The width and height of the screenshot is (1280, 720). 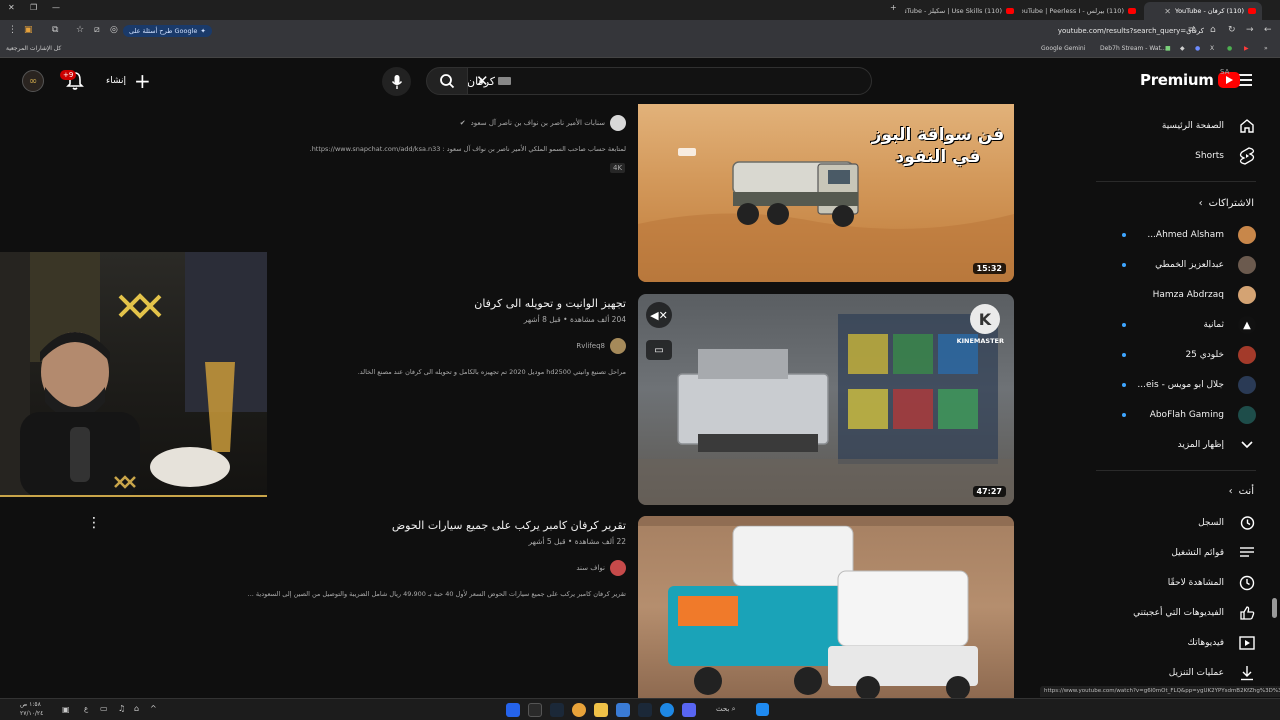 What do you see at coordinates (513, 710) in the screenshot?
I see `copilot-app-icon` at bounding box center [513, 710].